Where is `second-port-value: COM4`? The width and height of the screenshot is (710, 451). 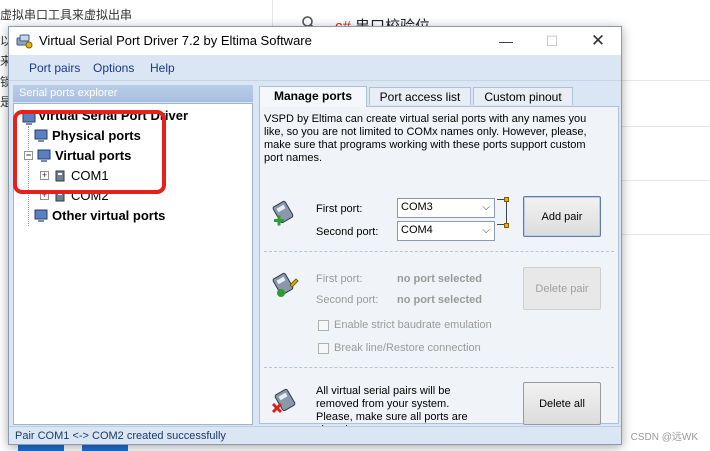
second-port-value: COM4 is located at coordinates (417, 230).